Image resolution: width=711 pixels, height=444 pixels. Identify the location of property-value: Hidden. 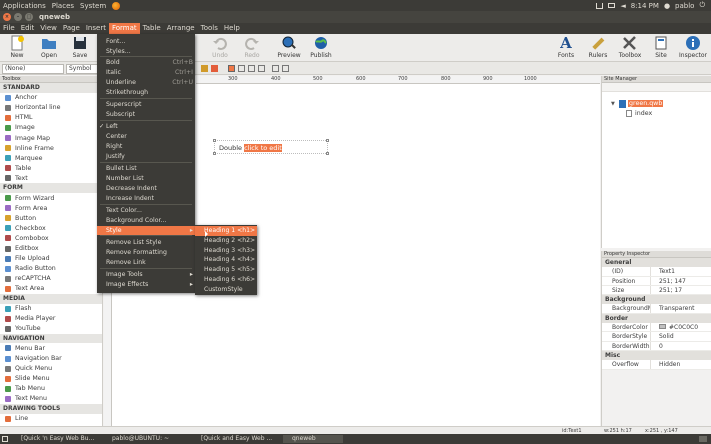
(680, 364).